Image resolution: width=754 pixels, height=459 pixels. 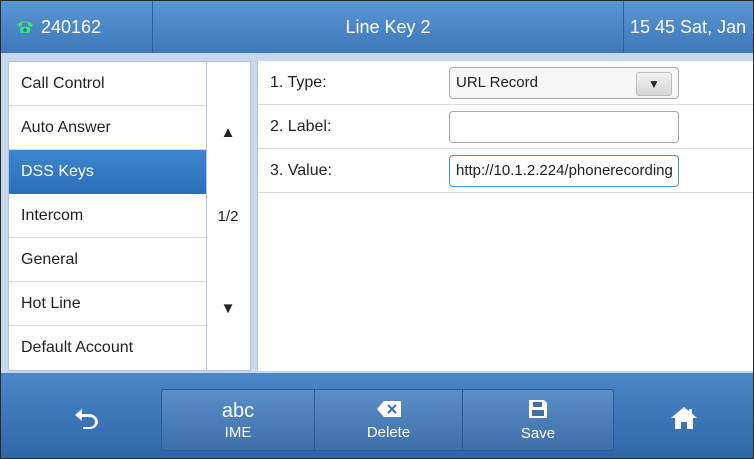 I want to click on menu-item-intercom: Intercom, so click(x=107, y=216).